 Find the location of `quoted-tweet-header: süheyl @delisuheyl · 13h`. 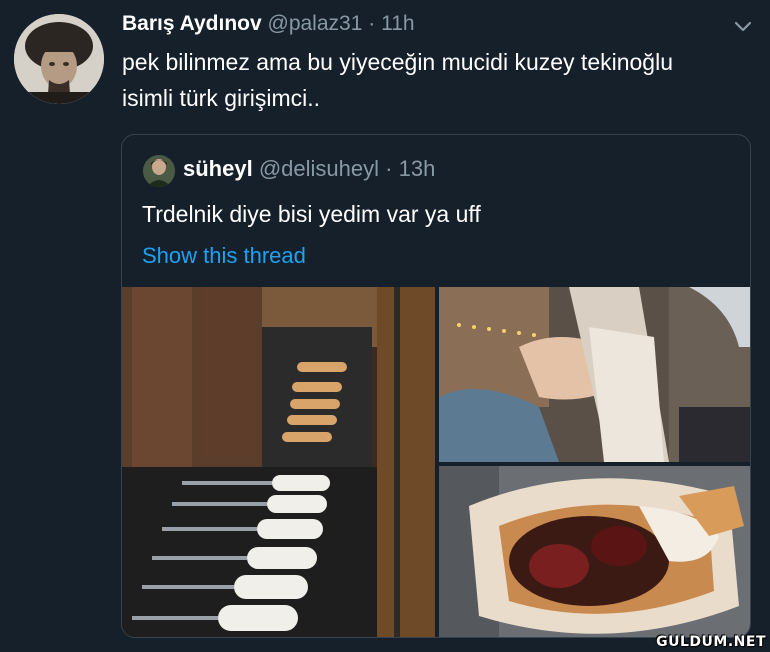

quoted-tweet-header: süheyl @delisuheyl · 13h is located at coordinates (309, 169).